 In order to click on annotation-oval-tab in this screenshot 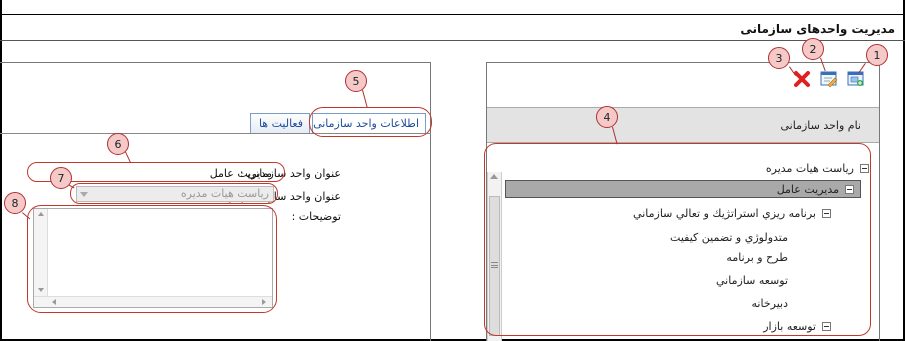, I will do `click(370, 122)`.